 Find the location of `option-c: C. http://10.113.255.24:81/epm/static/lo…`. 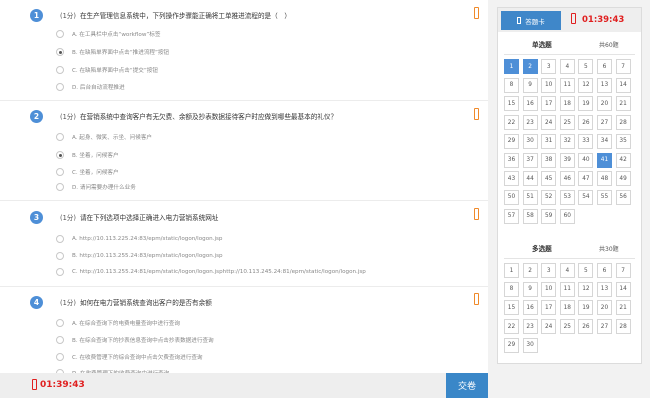

option-c: C. http://10.113.255.24:81/epm/static/lo… is located at coordinates (211, 272).